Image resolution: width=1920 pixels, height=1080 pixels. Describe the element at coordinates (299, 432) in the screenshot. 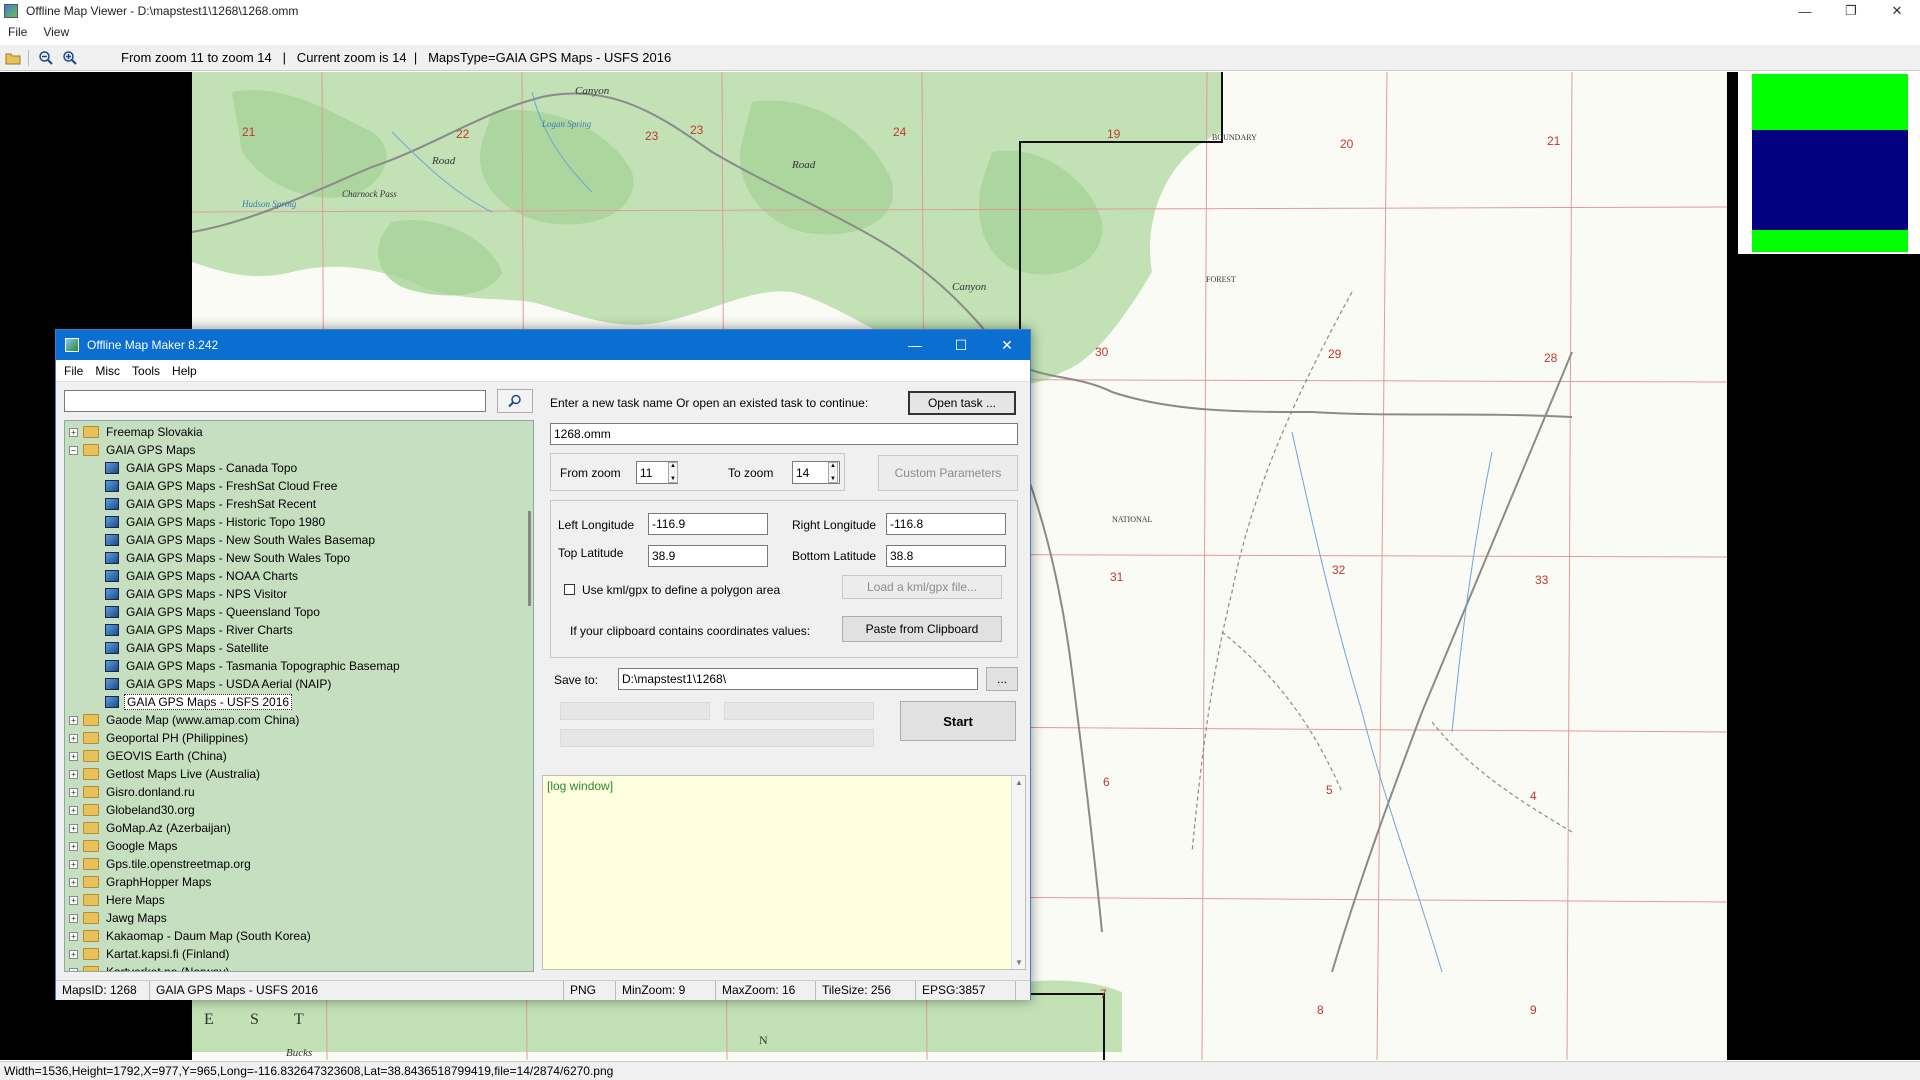

I see `tree-item: + Freemap Slovakia` at that location.